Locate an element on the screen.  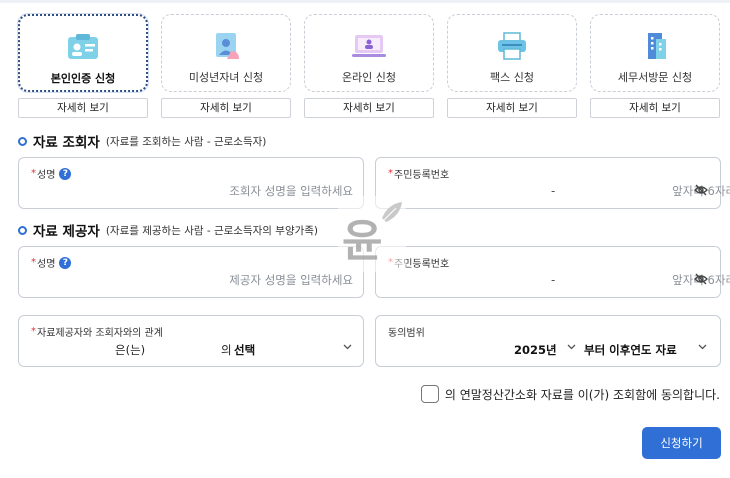
method-card-fax: 팩스 신청 is located at coordinates (512, 53).